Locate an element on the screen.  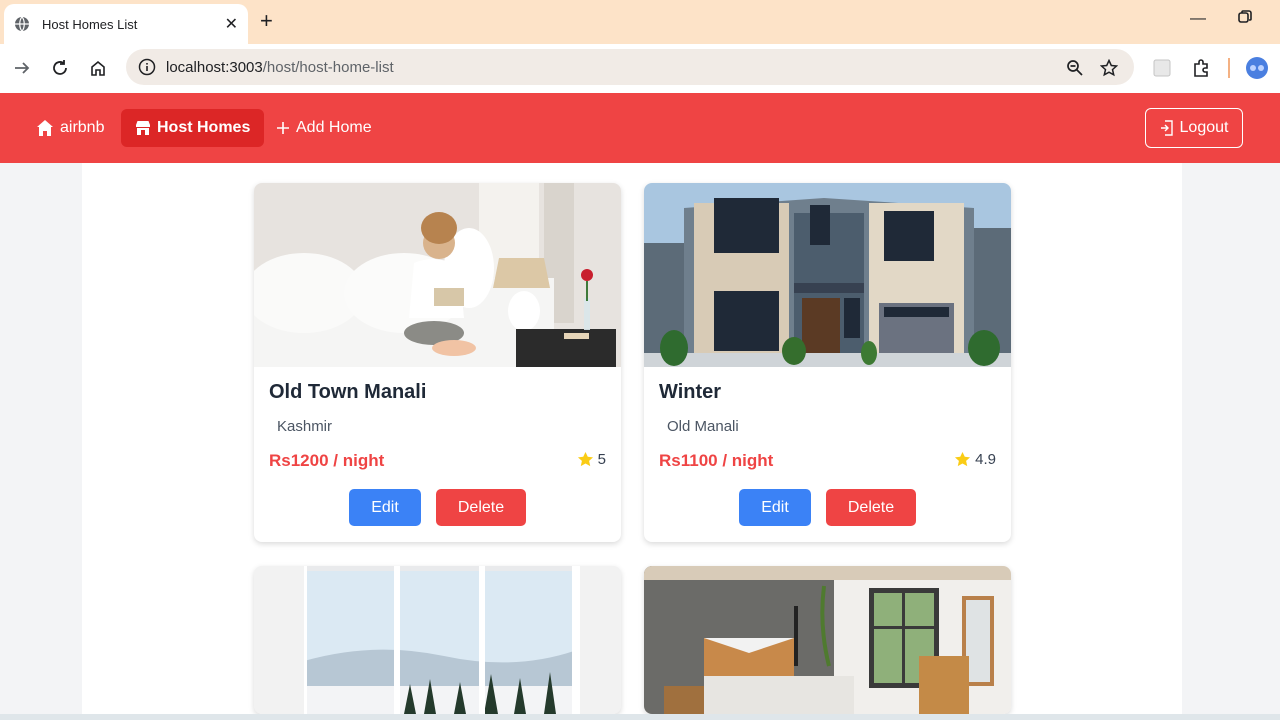
forward-icon is located at coordinates (22, 68).